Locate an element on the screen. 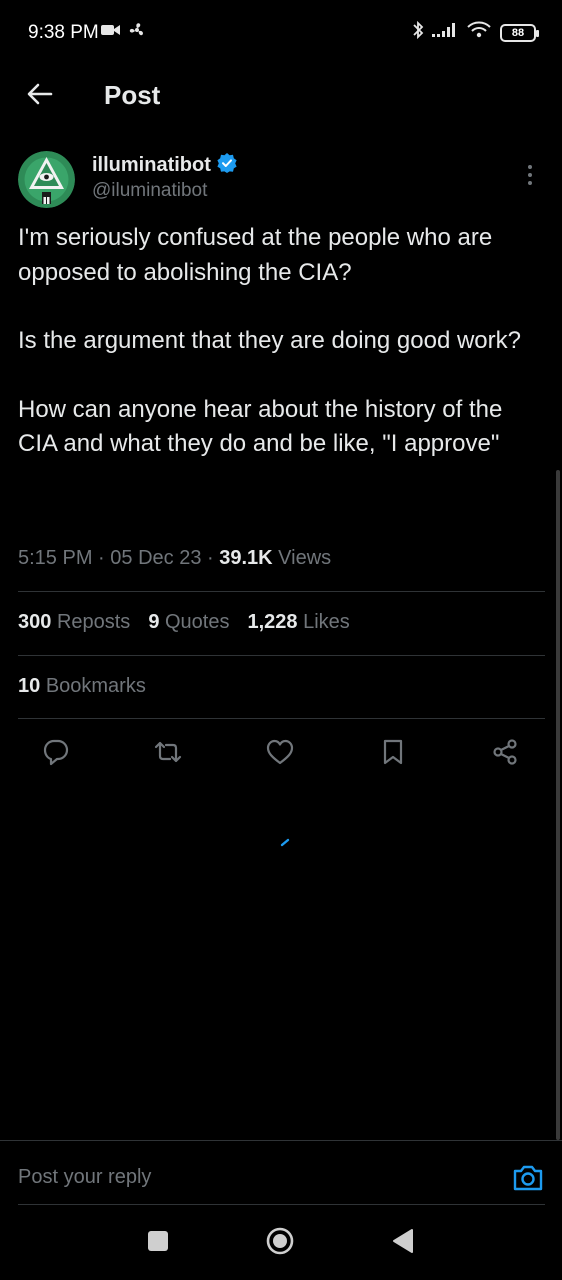 Image resolution: width=562 pixels, height=1280 pixels. author-name-row: illuminatibot is located at coordinates (164, 165).